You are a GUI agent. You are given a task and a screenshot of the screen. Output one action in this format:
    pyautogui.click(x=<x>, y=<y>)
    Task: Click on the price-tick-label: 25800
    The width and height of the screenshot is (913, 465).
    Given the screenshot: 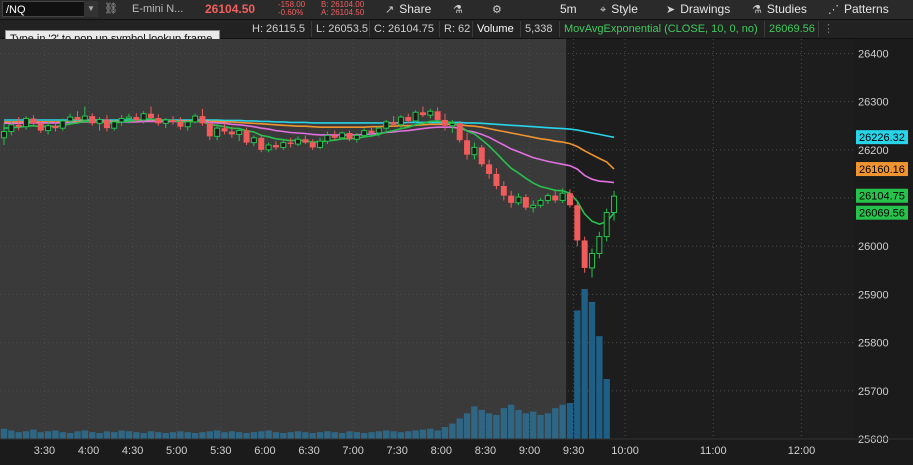 What is the action you would take?
    pyautogui.click(x=873, y=344)
    